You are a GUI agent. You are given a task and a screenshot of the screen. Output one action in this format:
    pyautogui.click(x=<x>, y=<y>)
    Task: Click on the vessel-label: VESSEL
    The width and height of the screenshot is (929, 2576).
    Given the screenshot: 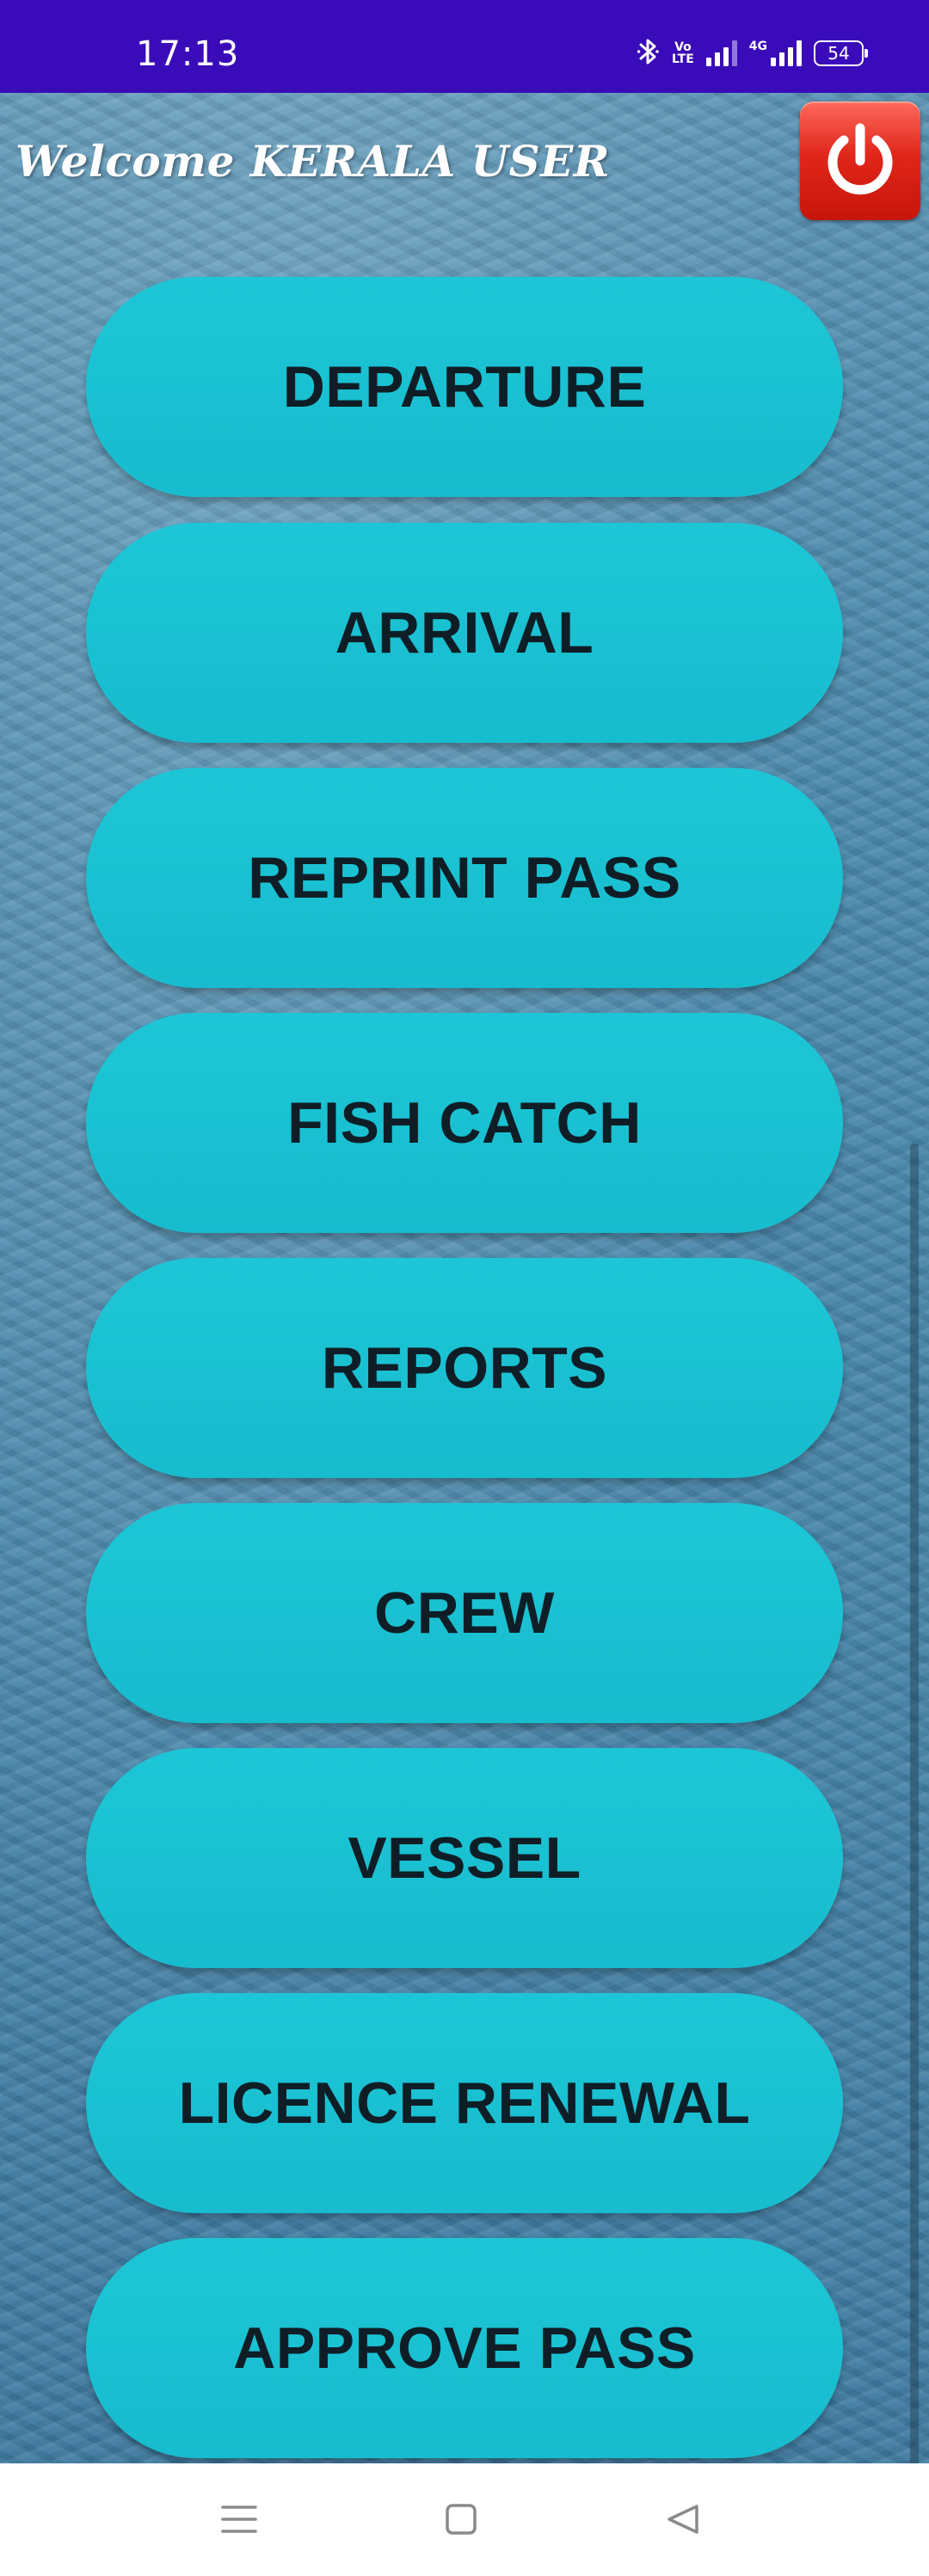 What is the action you would take?
    pyautogui.click(x=464, y=1858)
    